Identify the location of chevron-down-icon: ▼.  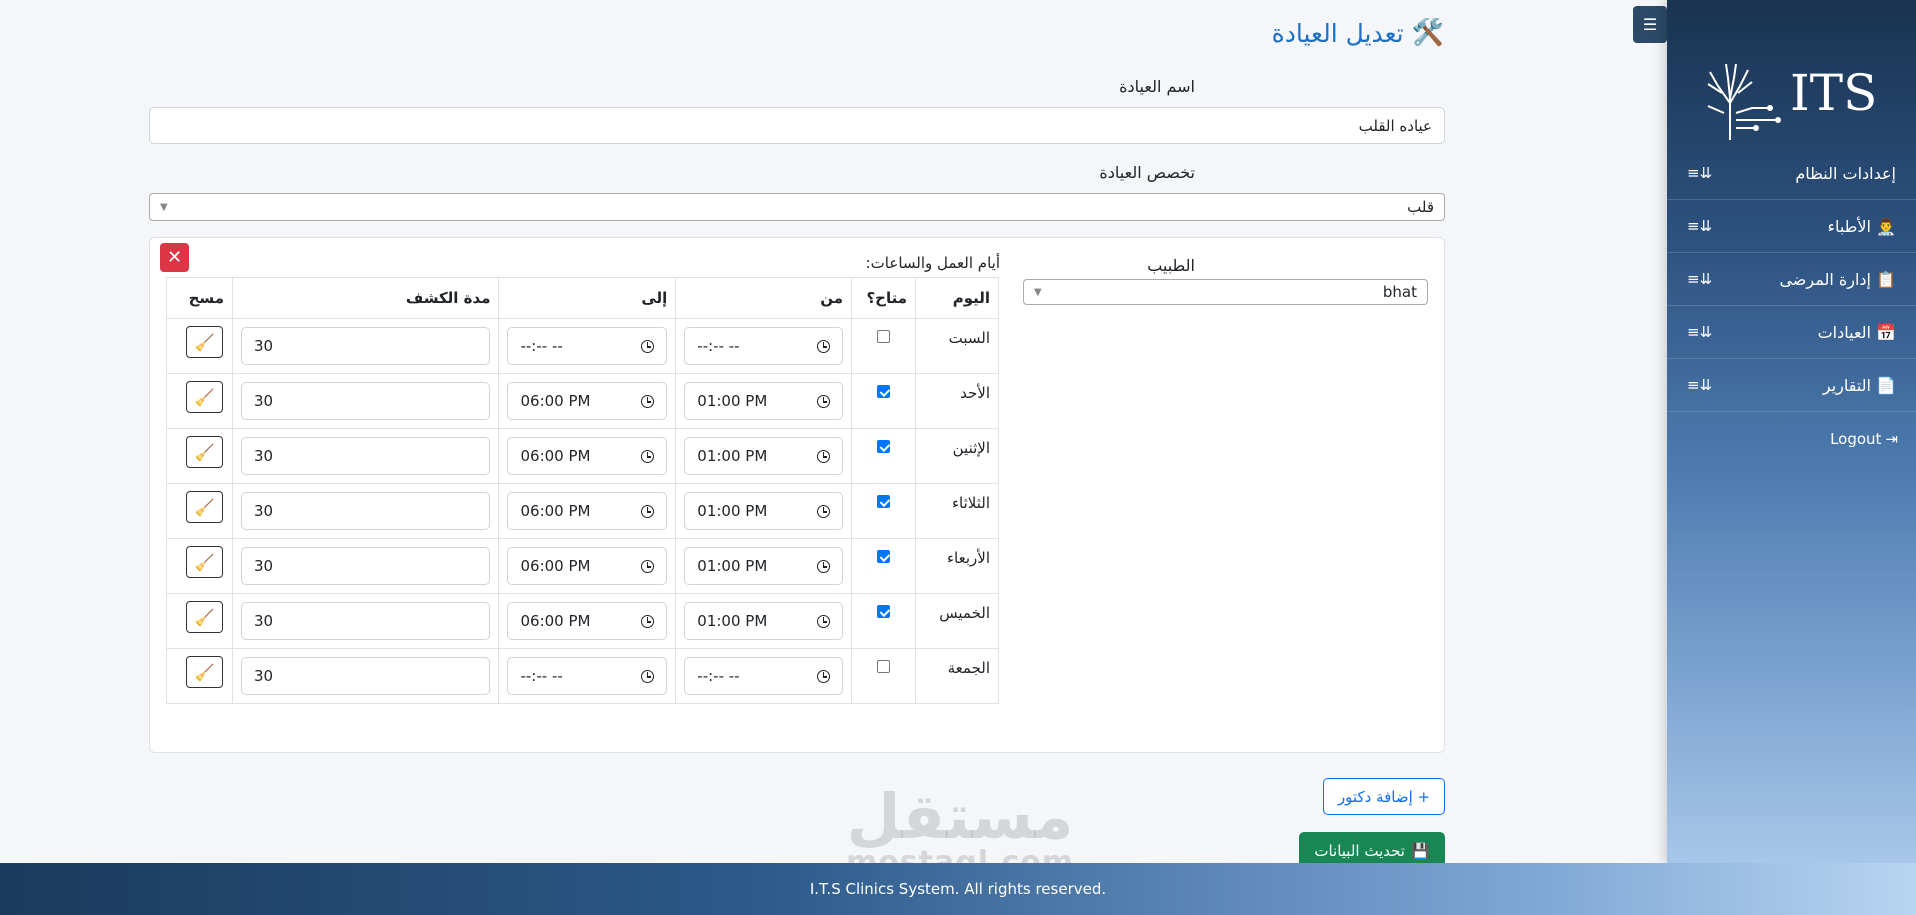
(164, 207).